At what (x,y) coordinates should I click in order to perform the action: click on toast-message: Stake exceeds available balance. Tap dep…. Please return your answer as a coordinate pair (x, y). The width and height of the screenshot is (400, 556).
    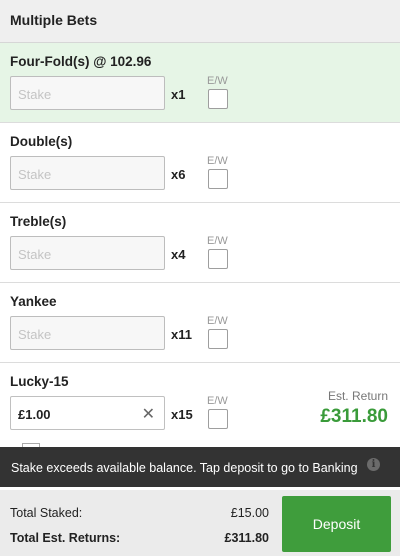
    Looking at the image, I should click on (184, 468).